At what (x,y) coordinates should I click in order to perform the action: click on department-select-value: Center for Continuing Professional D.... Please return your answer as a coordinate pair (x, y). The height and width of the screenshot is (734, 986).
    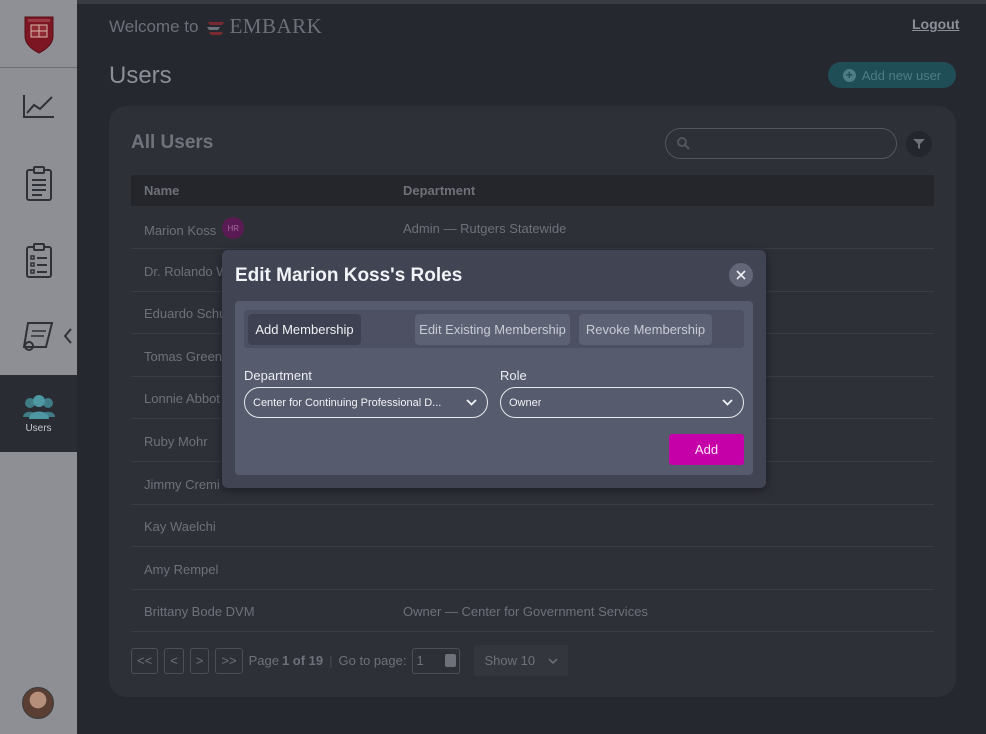
    Looking at the image, I should click on (347, 402).